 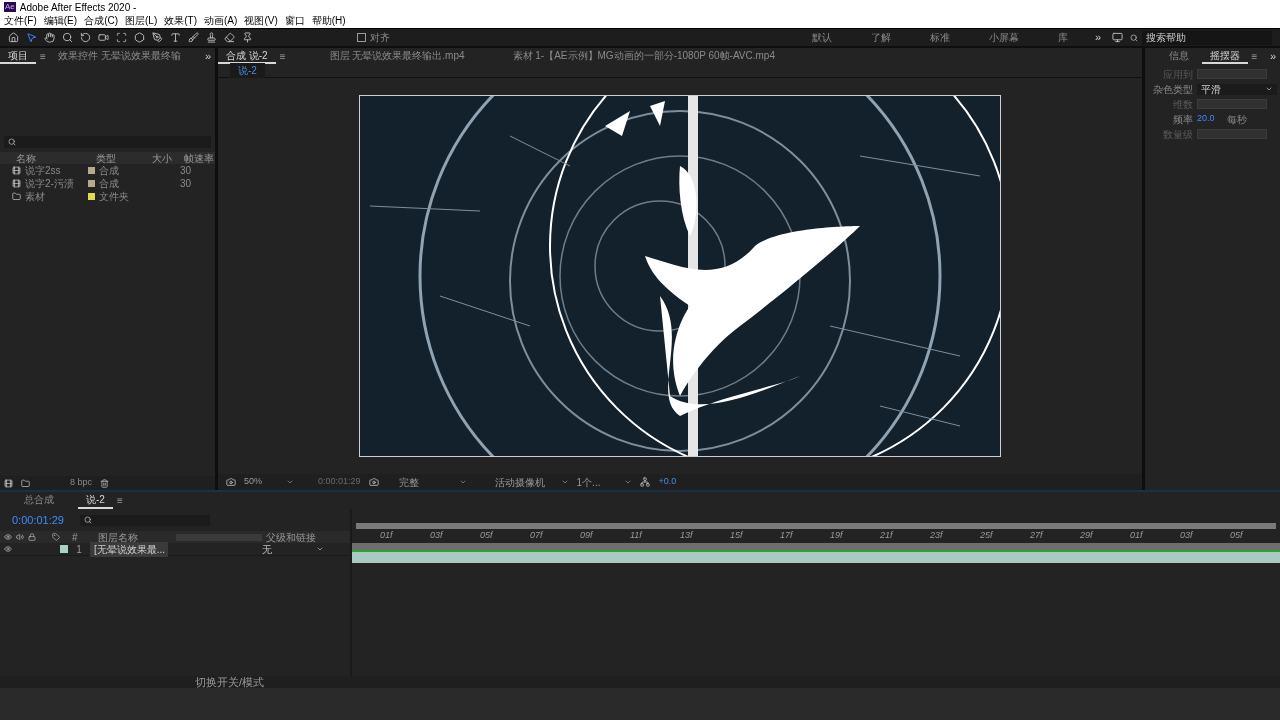 What do you see at coordinates (531, 482) in the screenshot?
I see `camera-view-dropdown: 活动摄像机` at bounding box center [531, 482].